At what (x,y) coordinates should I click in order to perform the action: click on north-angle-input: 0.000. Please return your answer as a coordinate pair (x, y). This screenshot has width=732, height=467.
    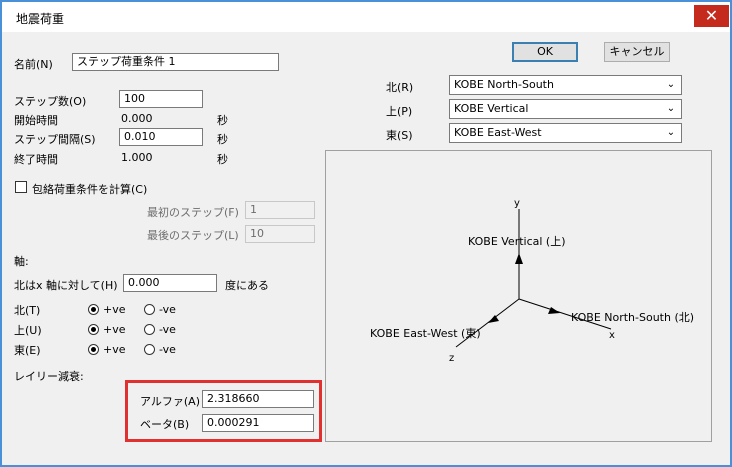
    Looking at the image, I should click on (170, 283).